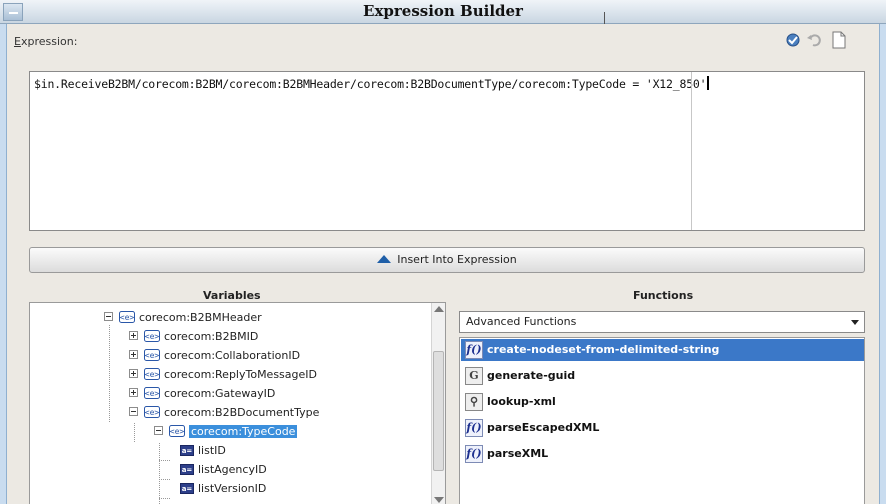 The width and height of the screenshot is (886, 504). I want to click on lookup-icon: ⚲, so click(474, 402).